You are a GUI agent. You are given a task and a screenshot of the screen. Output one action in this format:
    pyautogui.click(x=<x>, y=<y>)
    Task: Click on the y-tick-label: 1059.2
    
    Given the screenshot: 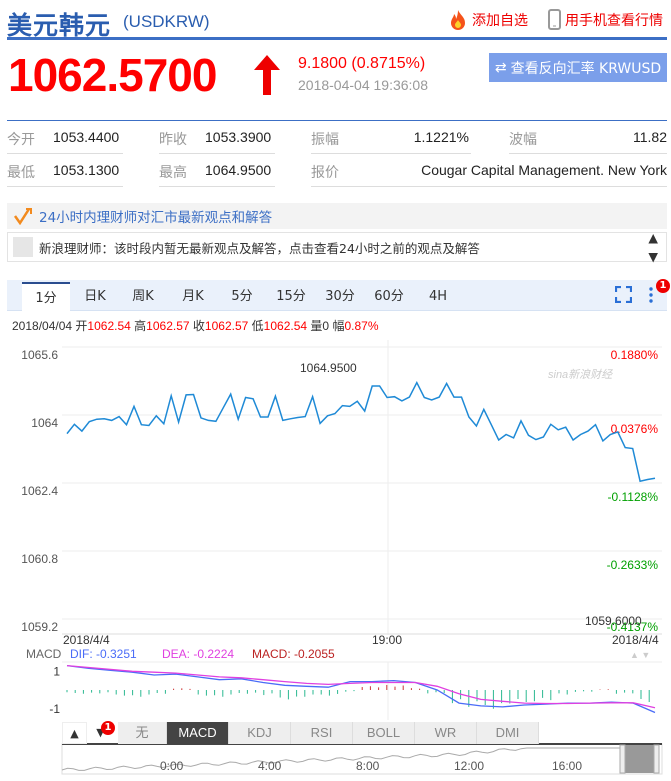 What is the action you would take?
    pyautogui.click(x=39, y=627)
    